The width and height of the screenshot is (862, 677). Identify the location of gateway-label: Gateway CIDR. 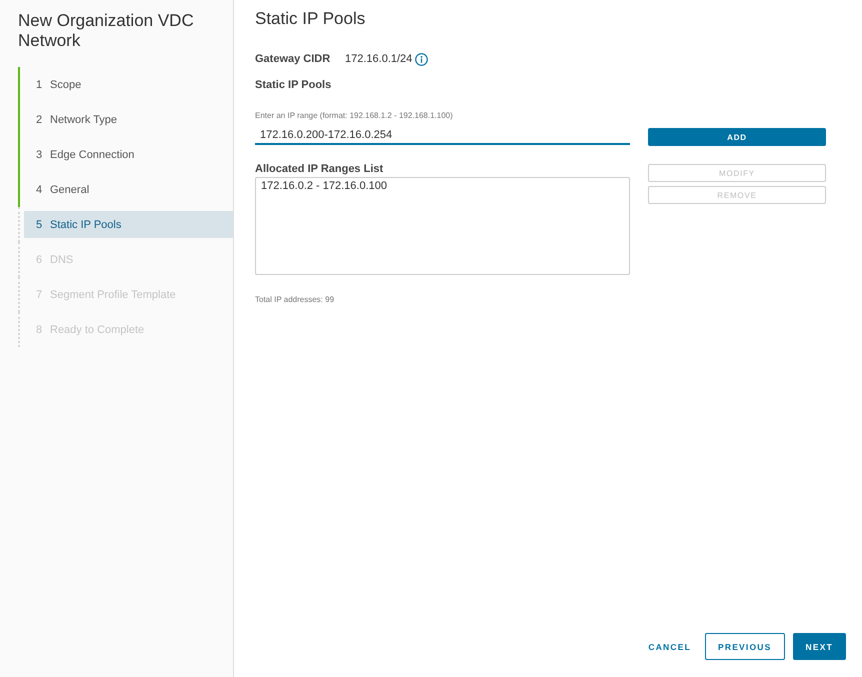
(293, 59).